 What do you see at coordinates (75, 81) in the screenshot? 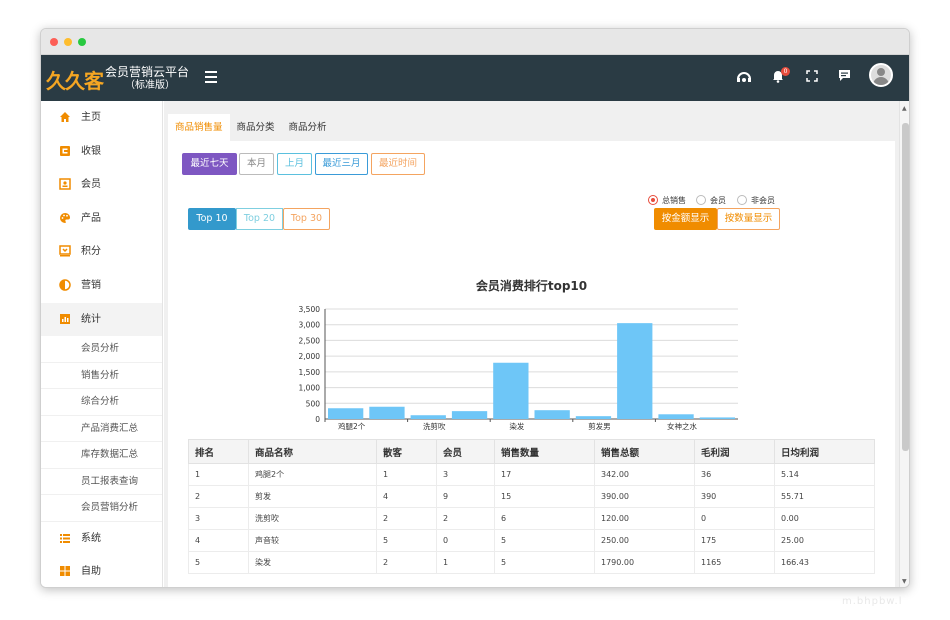
I see `logo: 久久客` at bounding box center [75, 81].